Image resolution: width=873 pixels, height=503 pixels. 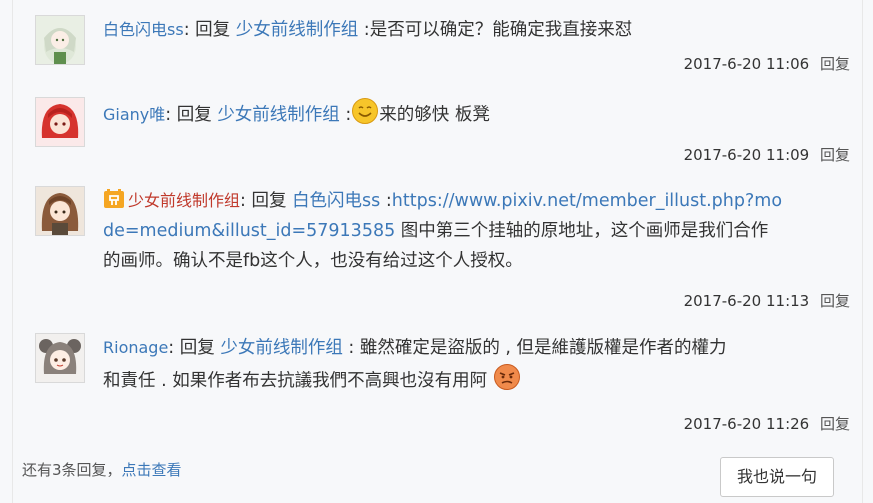 What do you see at coordinates (152, 470) in the screenshot?
I see `view-more-link: 点击查看` at bounding box center [152, 470].